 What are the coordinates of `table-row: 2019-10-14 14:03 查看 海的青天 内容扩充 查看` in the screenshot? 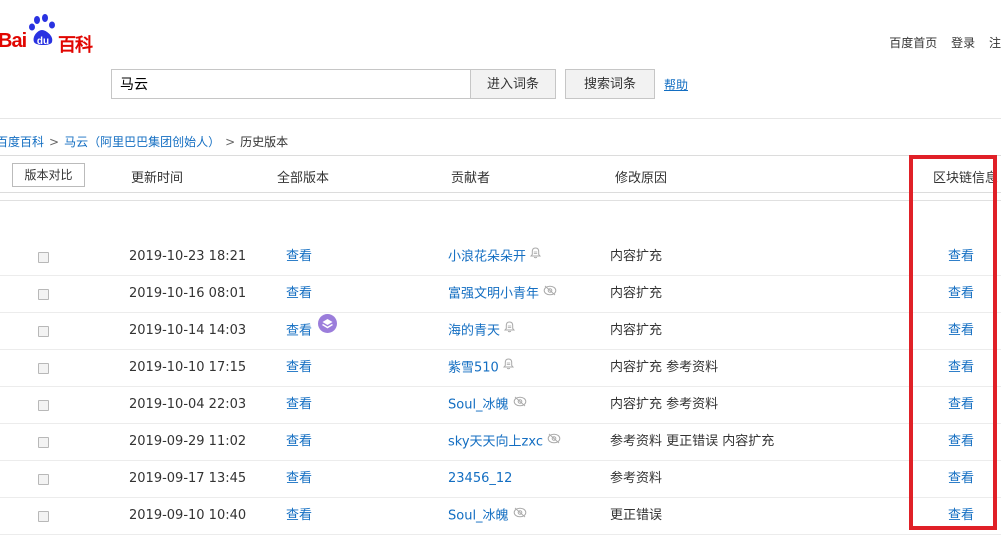 It's located at (500, 331).